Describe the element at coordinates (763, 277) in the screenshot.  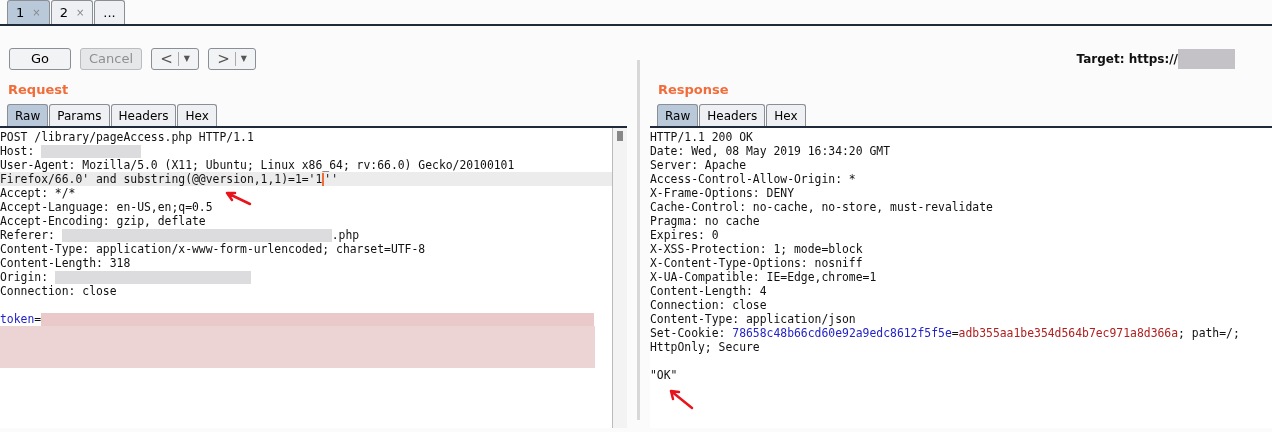
I see `code-text: X-UA-Compatible: IE=Edge,chrome=1` at that location.